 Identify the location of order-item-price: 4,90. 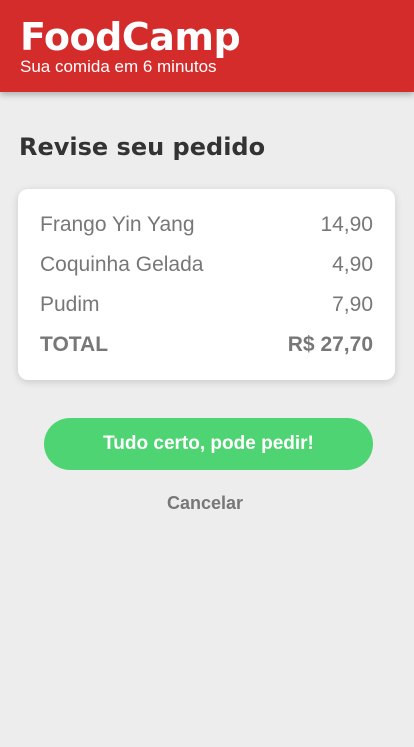
(352, 264).